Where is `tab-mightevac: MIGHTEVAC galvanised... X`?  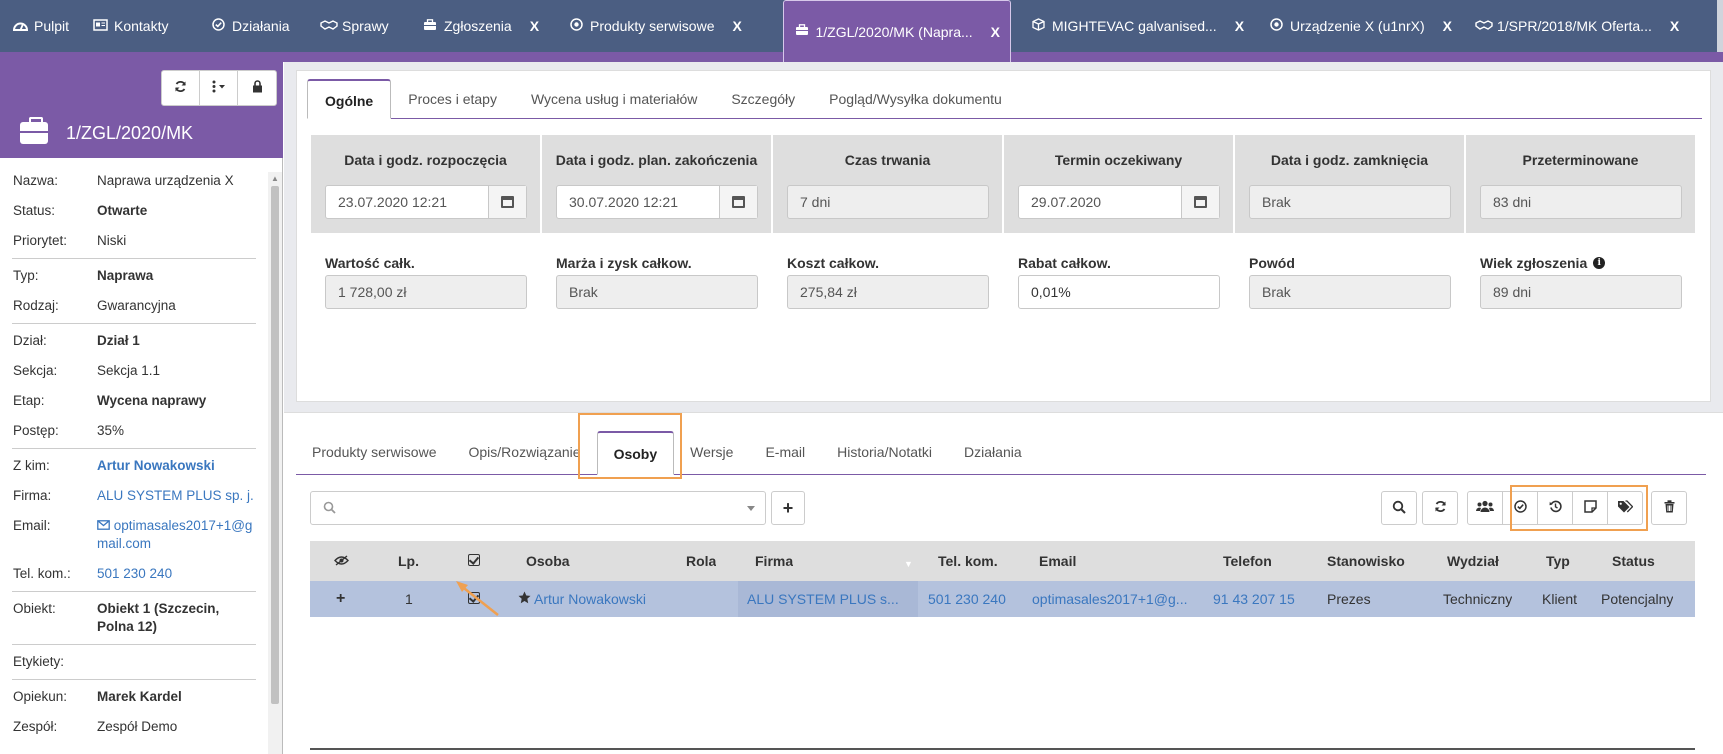 tab-mightevac: MIGHTEVAC galvanised... X is located at coordinates (1137, 26).